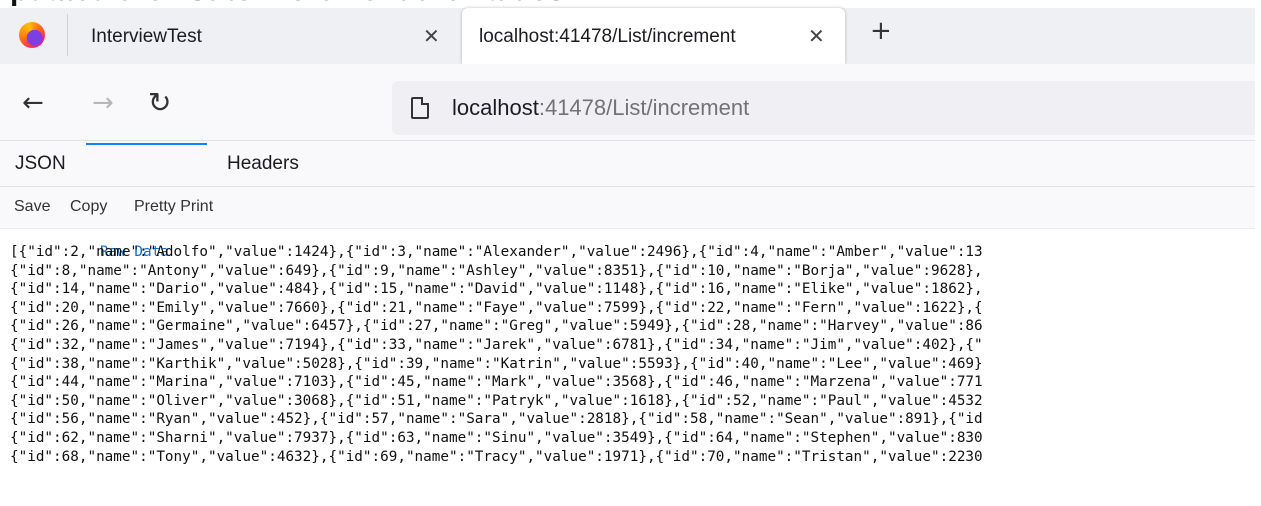  I want to click on tab-interviewtest: InterviewTest ✕, so click(265, 36).